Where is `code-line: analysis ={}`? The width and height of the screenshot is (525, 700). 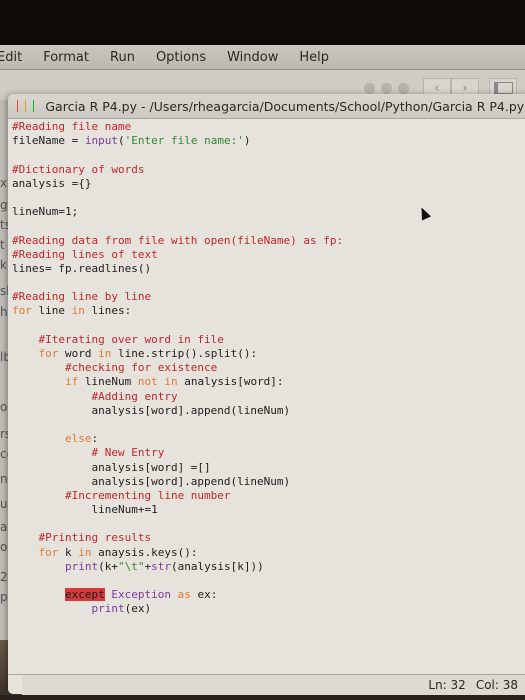 code-line: analysis ={} is located at coordinates (268, 184).